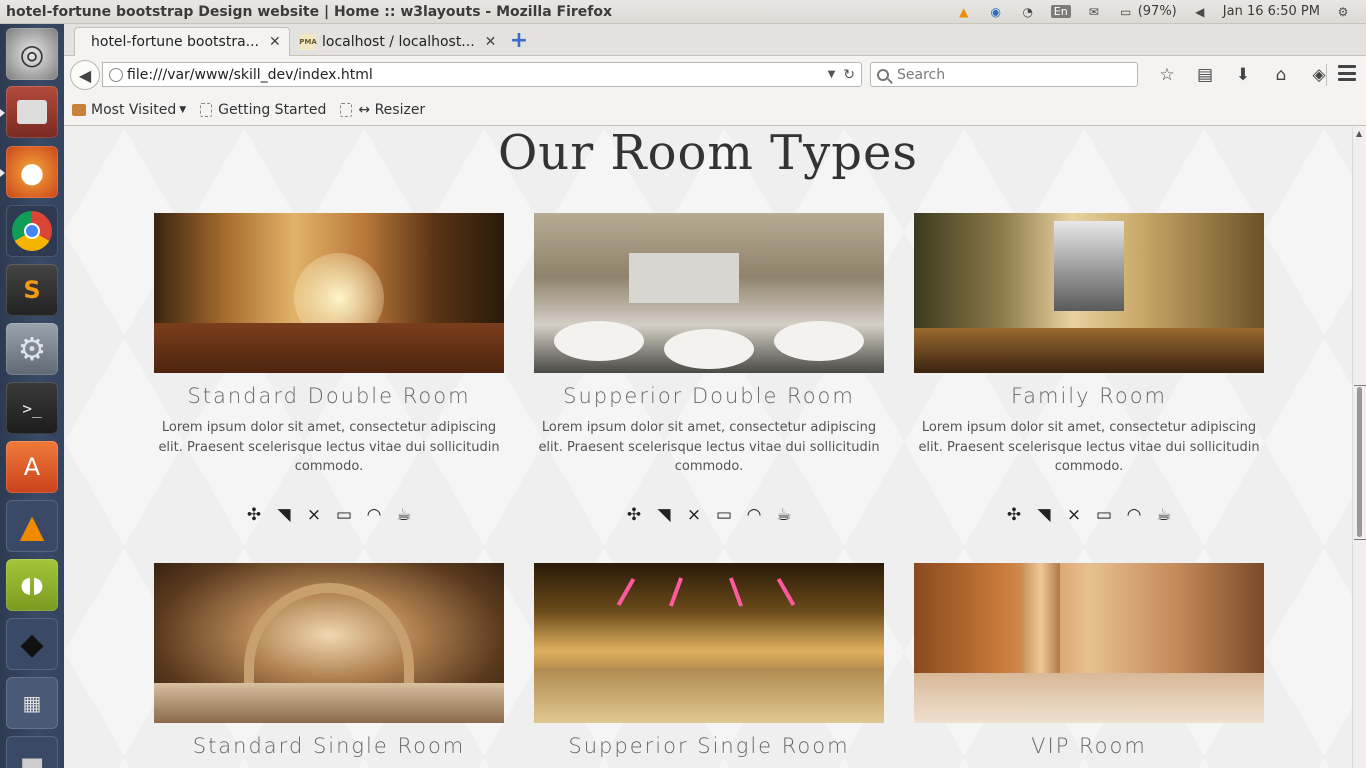  What do you see at coordinates (964, 12) in the screenshot?
I see `vlc-tray-icon: ▲` at bounding box center [964, 12].